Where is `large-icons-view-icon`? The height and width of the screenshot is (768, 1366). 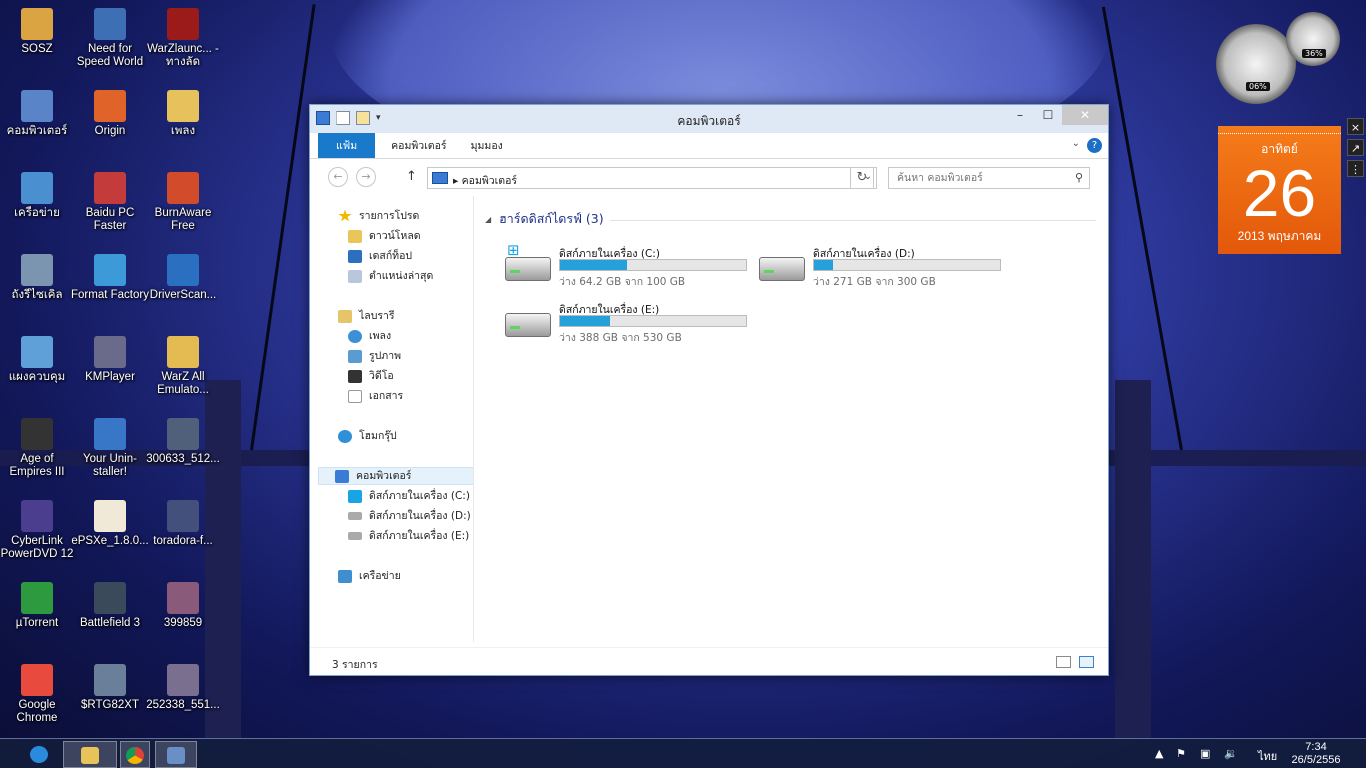 large-icons-view-icon is located at coordinates (1086, 662).